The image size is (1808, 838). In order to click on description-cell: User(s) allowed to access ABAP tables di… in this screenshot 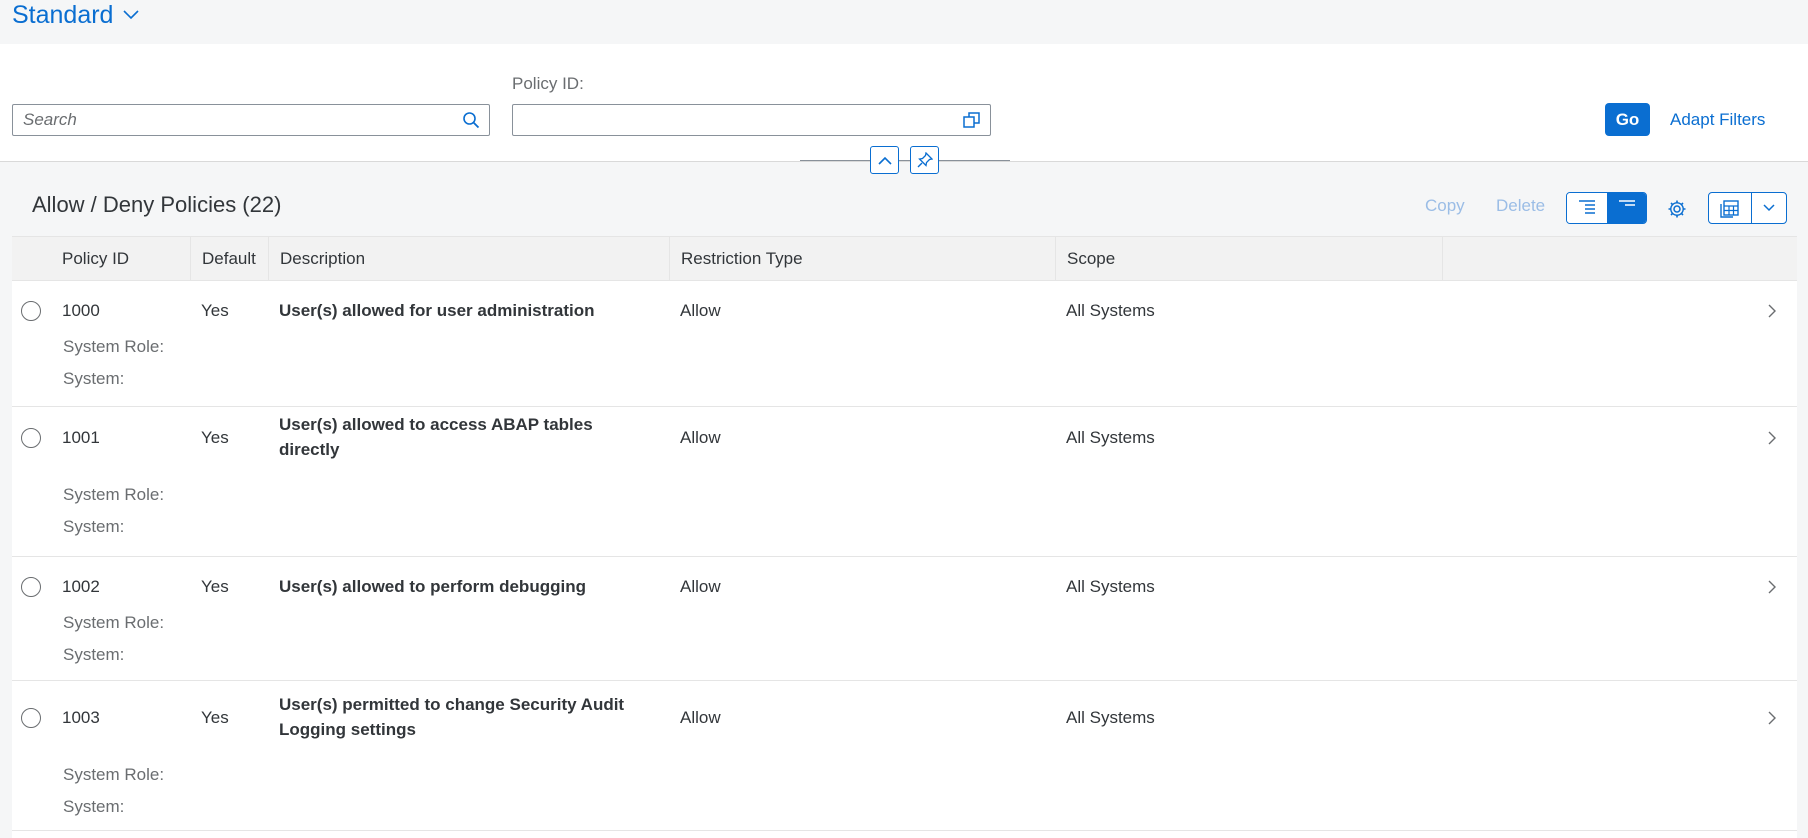, I will do `click(464, 437)`.